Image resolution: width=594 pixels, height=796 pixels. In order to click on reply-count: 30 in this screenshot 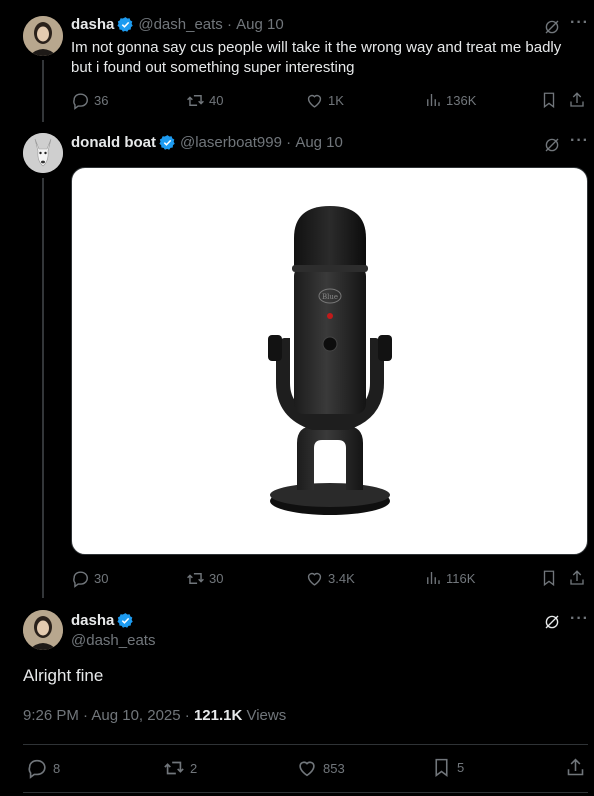, I will do `click(101, 578)`.